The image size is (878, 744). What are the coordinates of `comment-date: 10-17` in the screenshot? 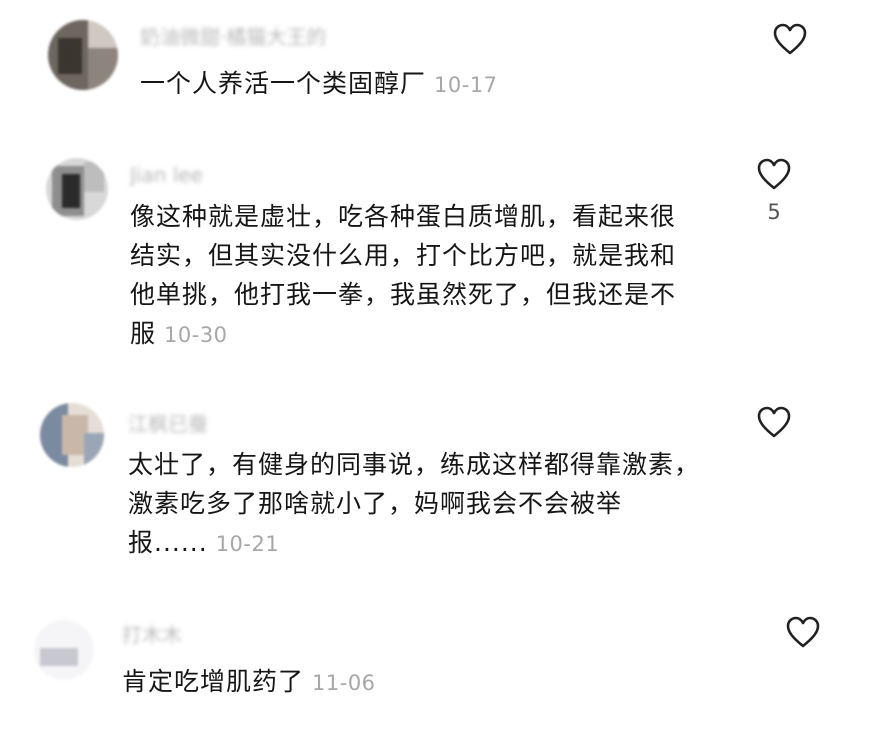 It's located at (466, 85).